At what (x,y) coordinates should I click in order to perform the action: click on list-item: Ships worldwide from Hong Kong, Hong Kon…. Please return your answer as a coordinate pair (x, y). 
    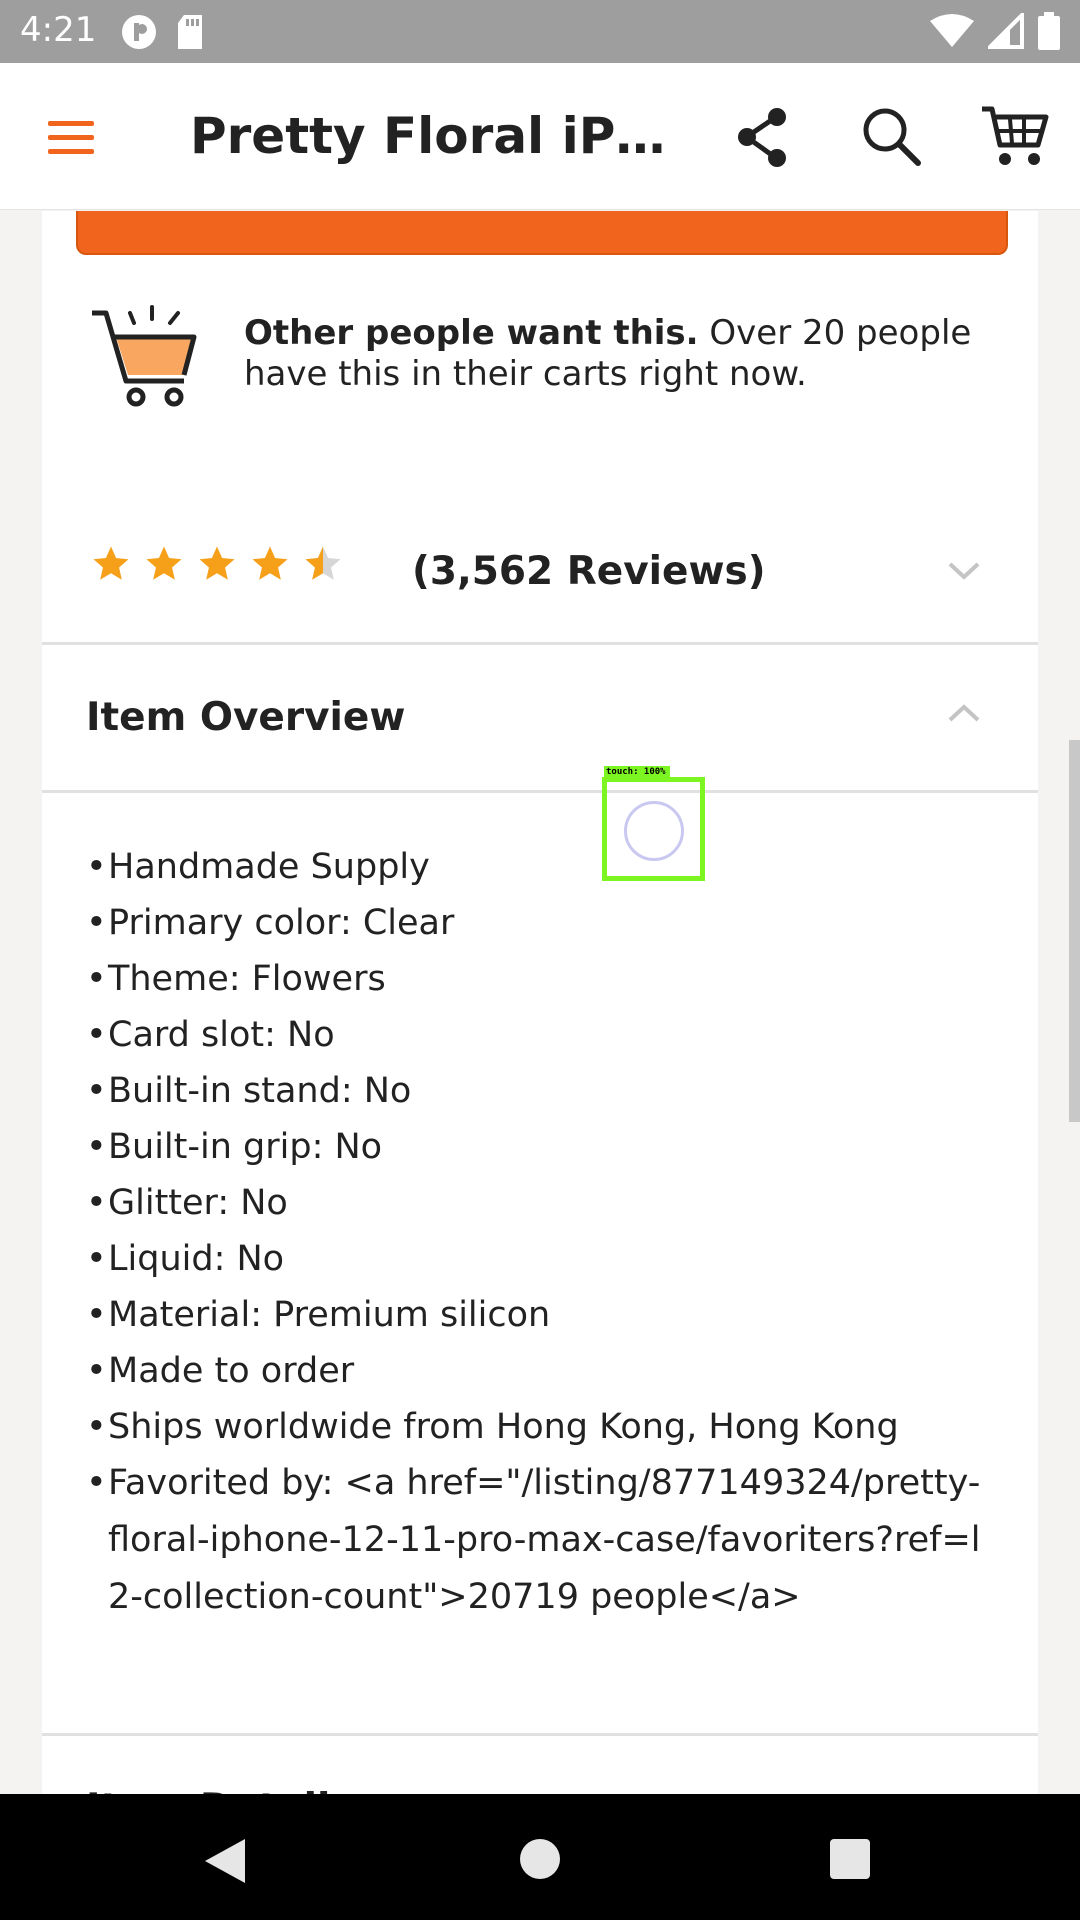
    Looking at the image, I should click on (536, 1427).